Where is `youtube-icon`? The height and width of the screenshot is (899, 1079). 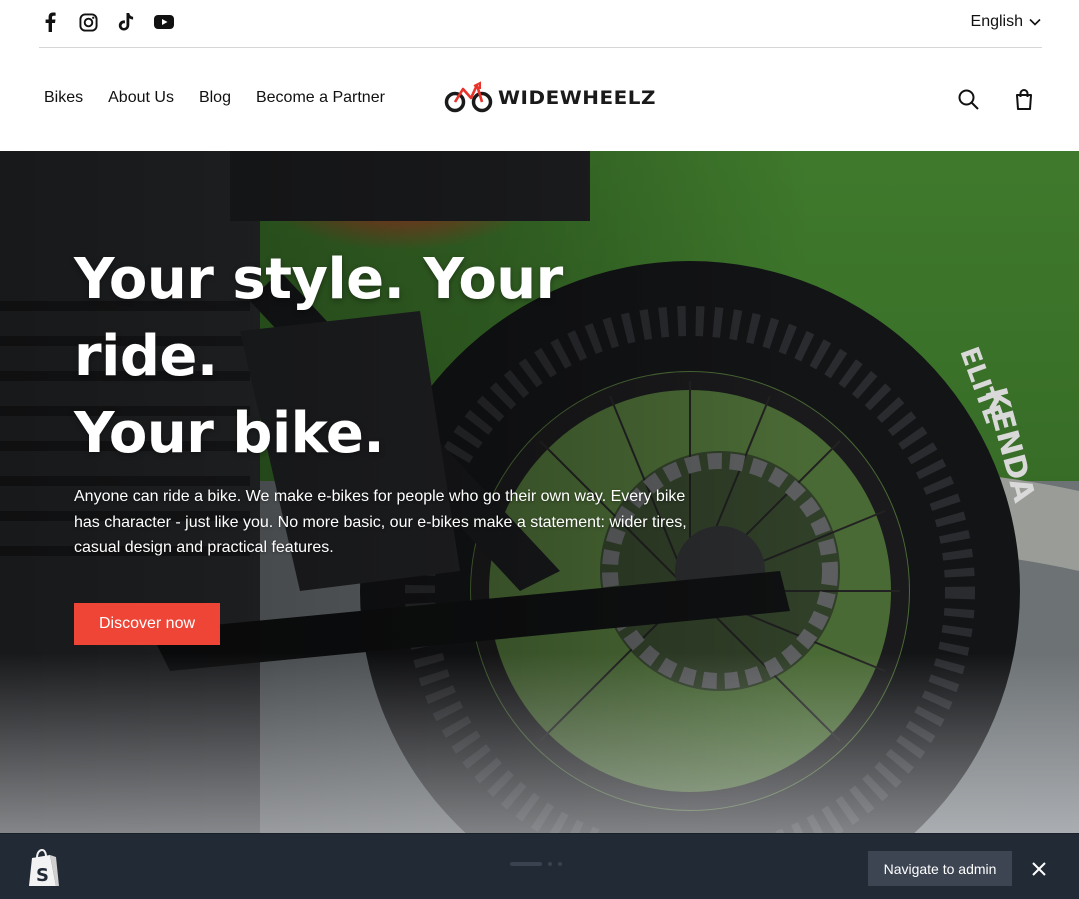 youtube-icon is located at coordinates (164, 22).